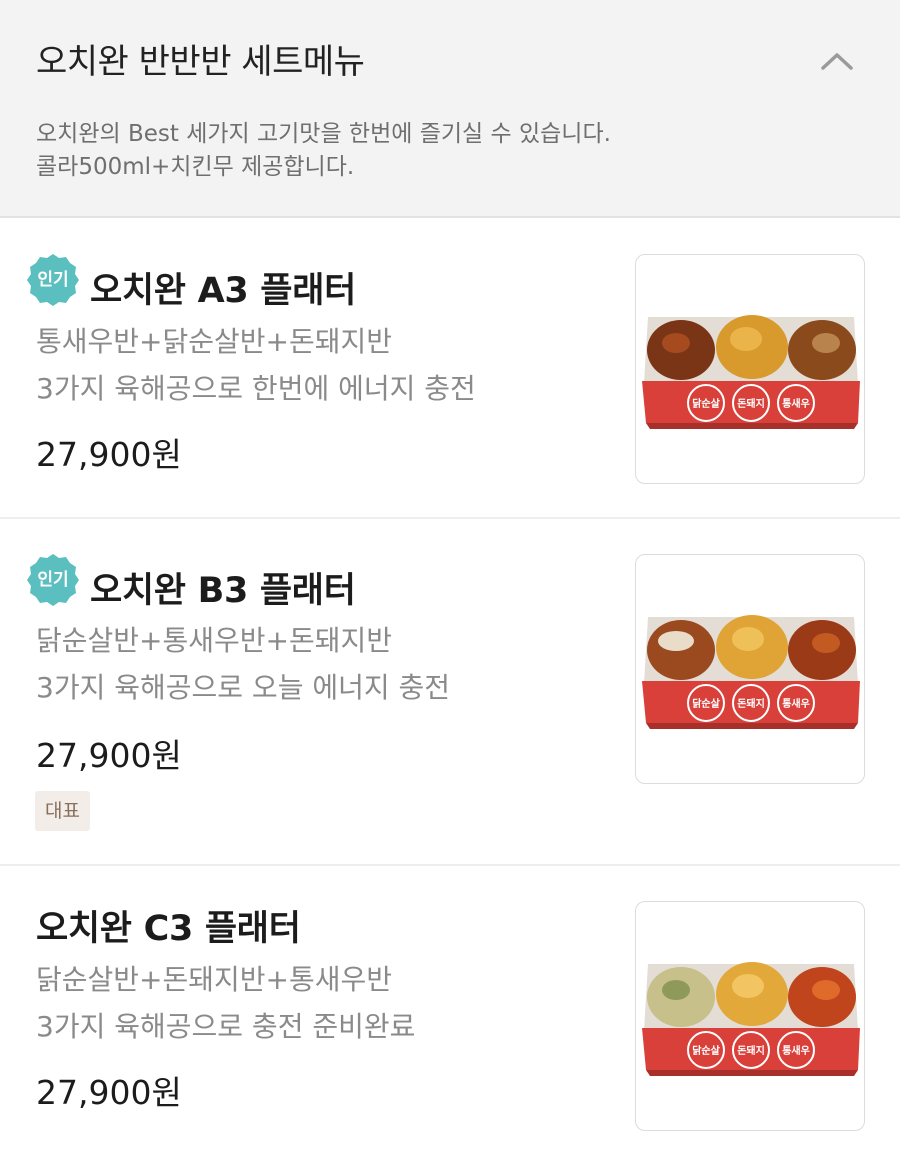  I want to click on collapse-button, so click(837, 60).